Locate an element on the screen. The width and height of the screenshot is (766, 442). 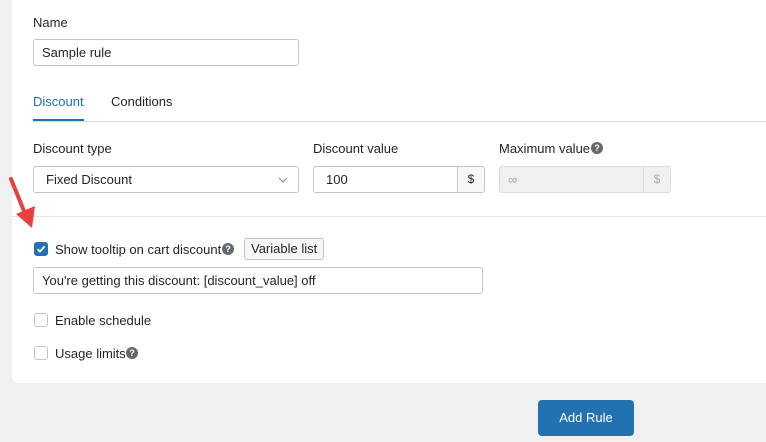
name-label: Name is located at coordinates (50, 22).